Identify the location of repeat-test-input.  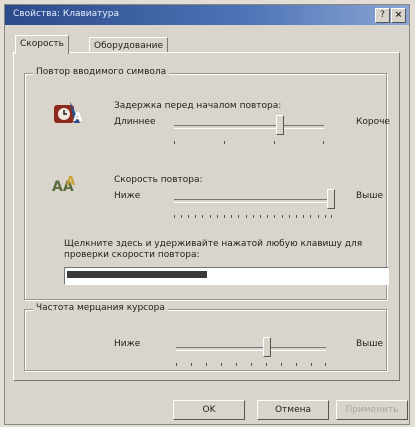
(226, 276).